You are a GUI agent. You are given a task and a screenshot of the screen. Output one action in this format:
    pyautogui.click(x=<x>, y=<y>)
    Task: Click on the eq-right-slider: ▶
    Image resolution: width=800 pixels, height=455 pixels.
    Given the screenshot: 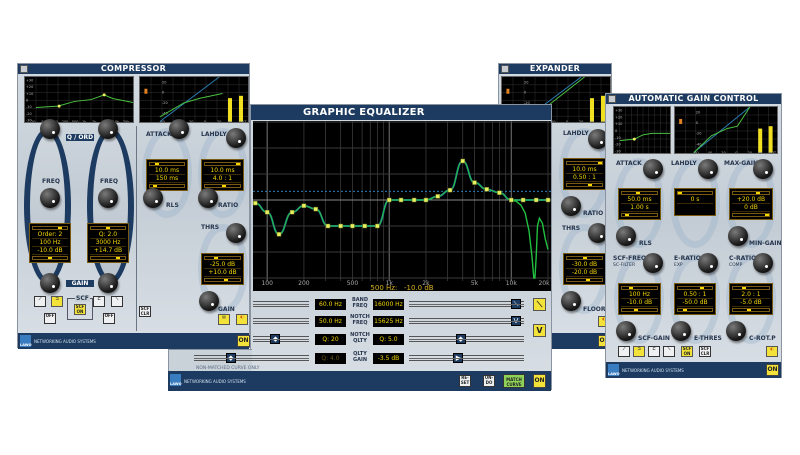 What is the action you would take?
    pyautogui.click(x=466, y=358)
    